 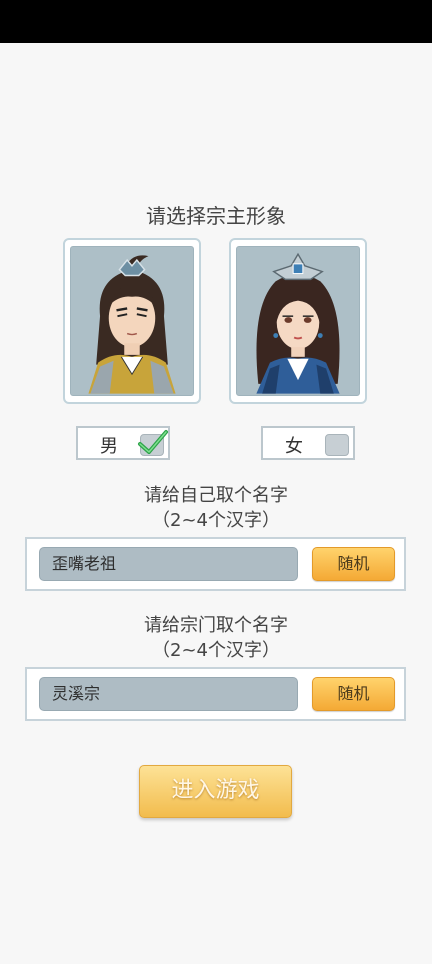 I want to click on sect-name-prompt: 请给宗门取个名字, so click(x=216, y=625).